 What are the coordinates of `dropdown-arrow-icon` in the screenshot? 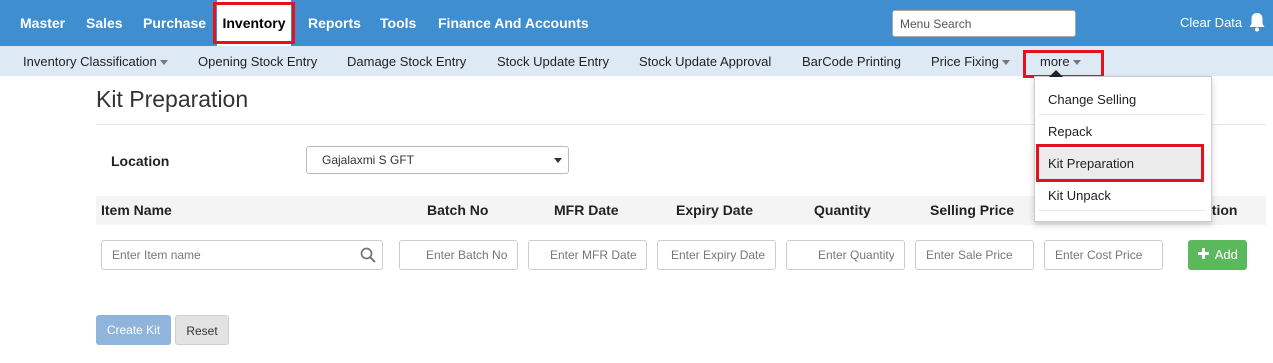 It's located at (558, 160).